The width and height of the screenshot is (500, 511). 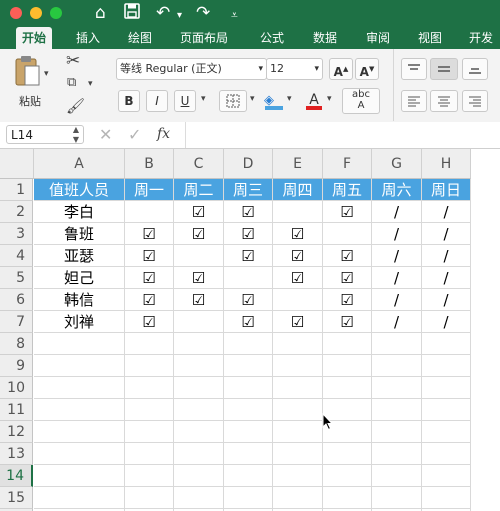 I want to click on underline-dropdown-icon: ▾, so click(x=203, y=99).